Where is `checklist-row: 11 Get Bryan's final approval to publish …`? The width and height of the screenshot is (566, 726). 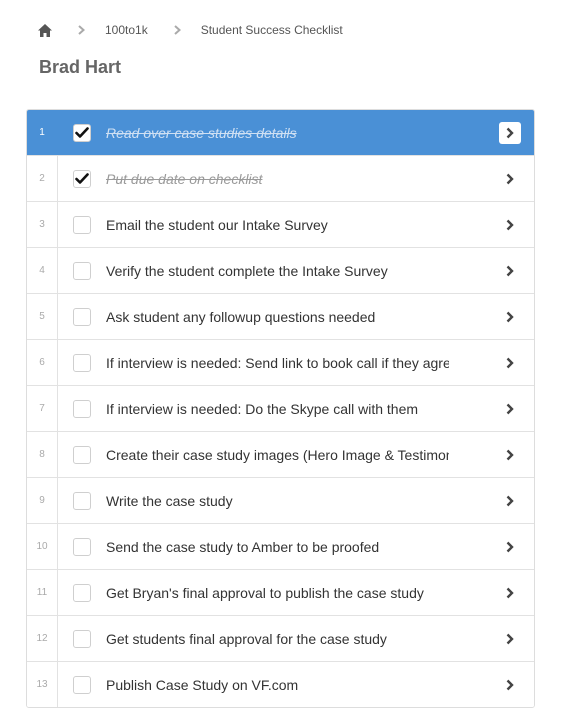 checklist-row: 11 Get Bryan's final approval to publish … is located at coordinates (280, 592).